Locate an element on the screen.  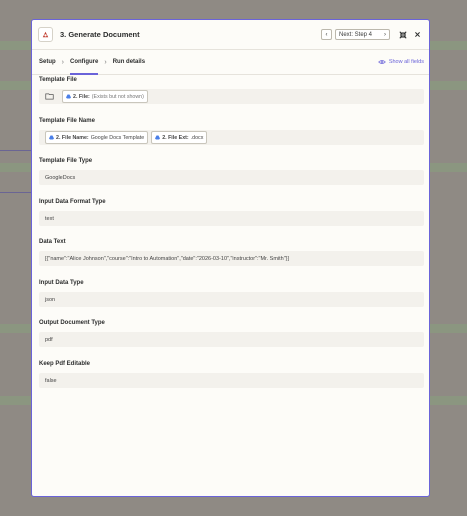
chevron-left-icon: ‹ is located at coordinates (326, 34).